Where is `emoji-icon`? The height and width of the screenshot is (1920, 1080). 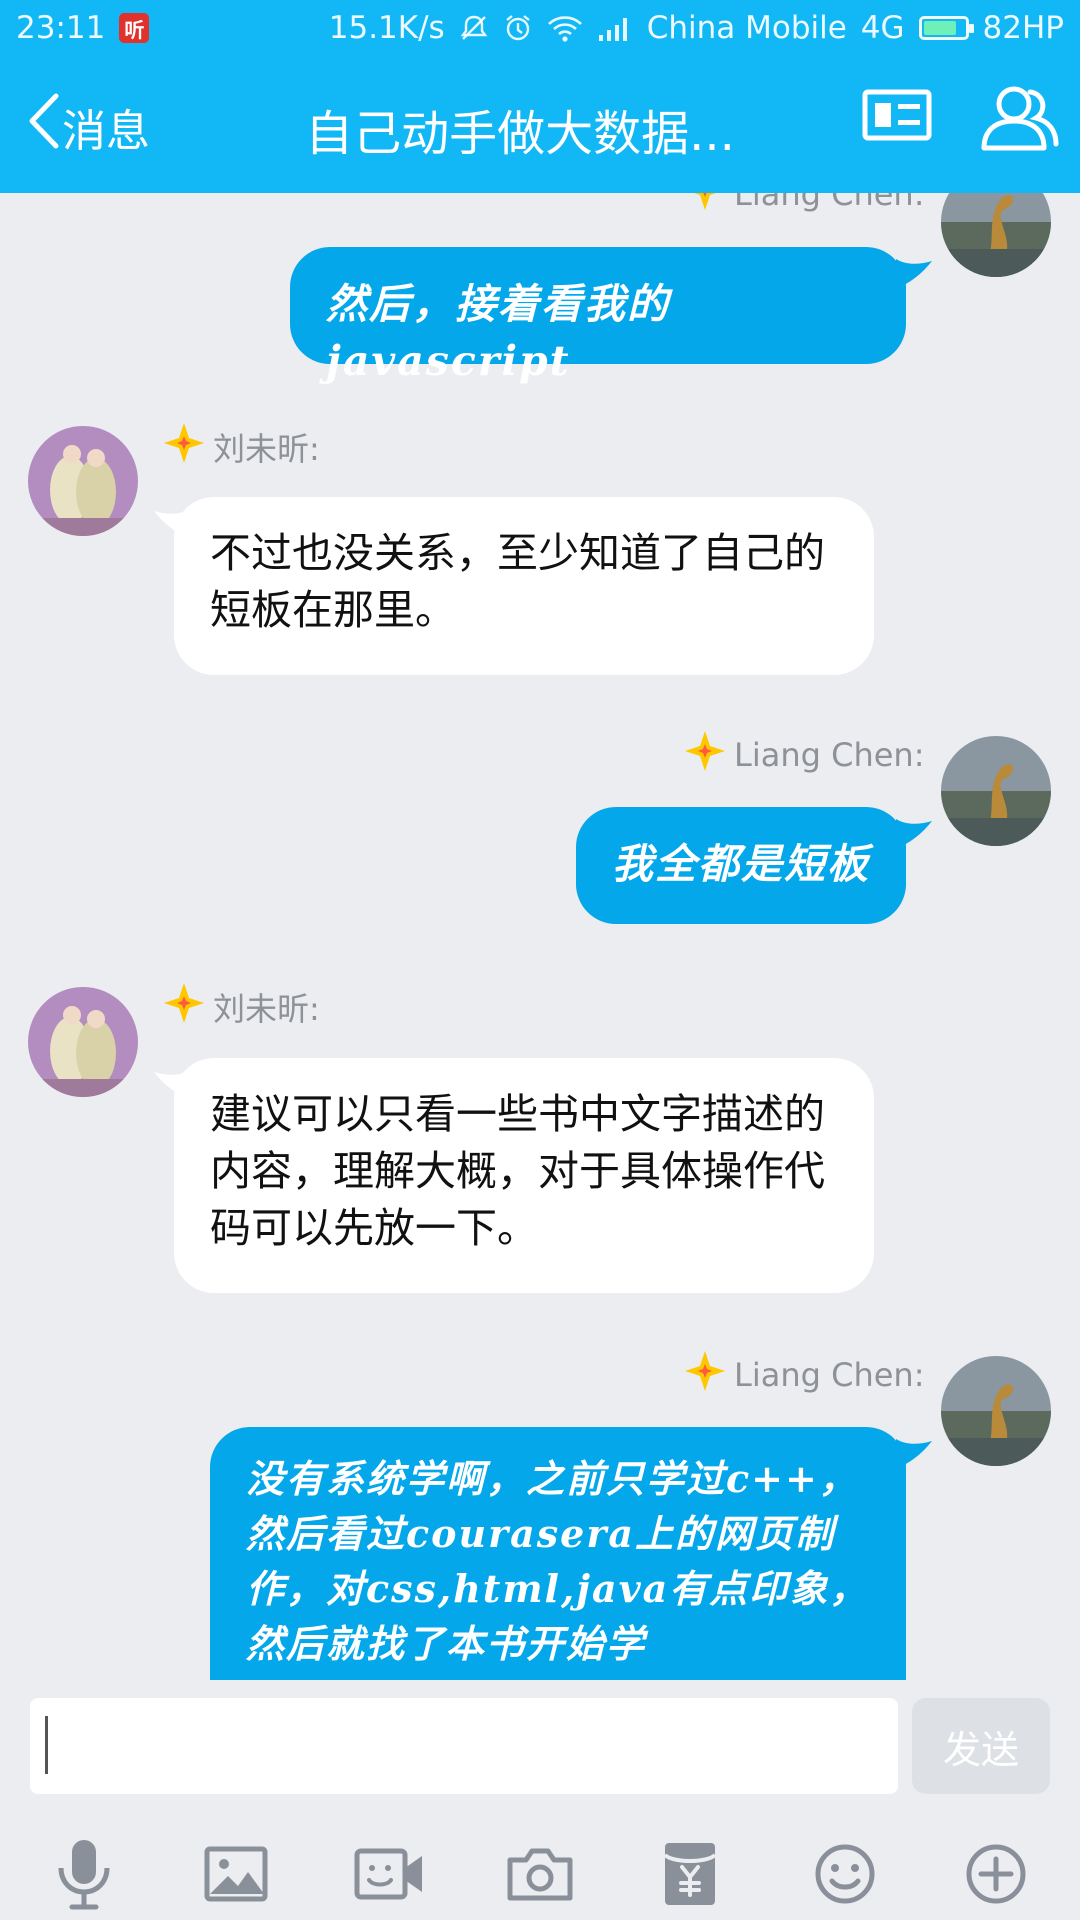 emoji-icon is located at coordinates (845, 1876).